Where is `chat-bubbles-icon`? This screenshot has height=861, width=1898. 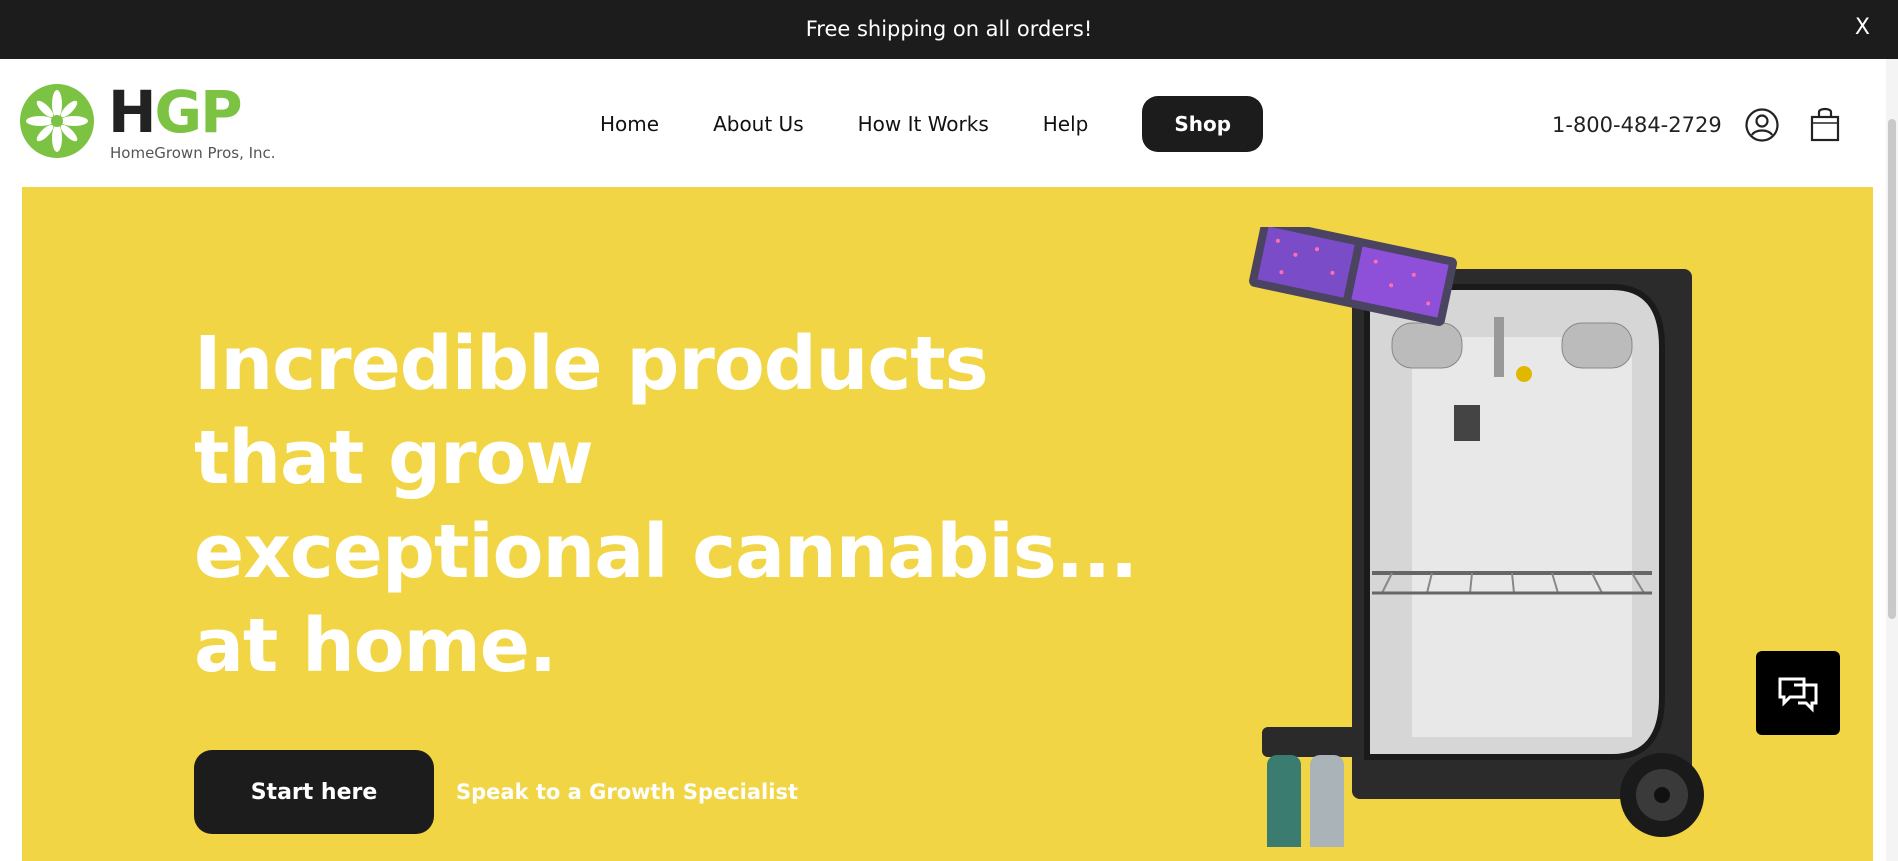 chat-bubbles-icon is located at coordinates (1798, 693).